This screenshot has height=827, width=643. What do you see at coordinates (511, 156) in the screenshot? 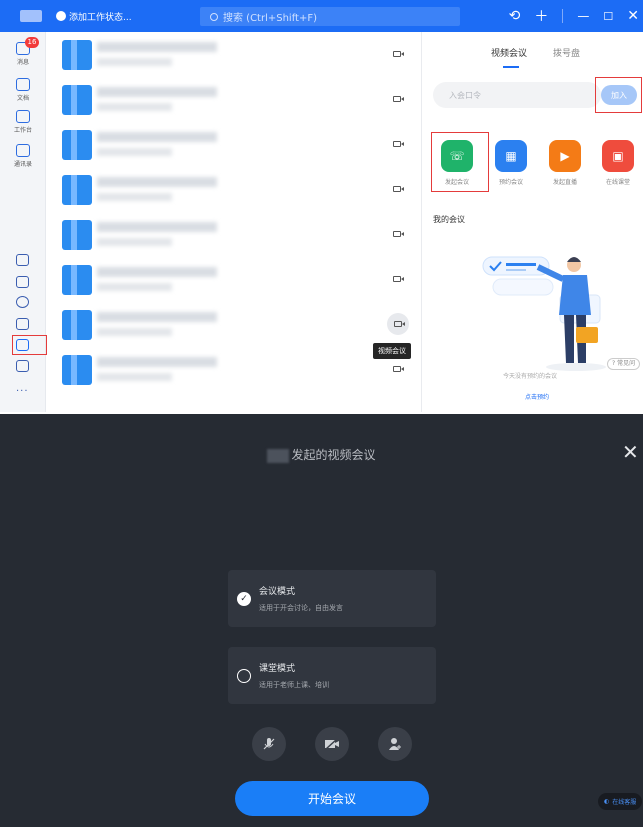
I see `calendar-icon: ▦` at bounding box center [511, 156].